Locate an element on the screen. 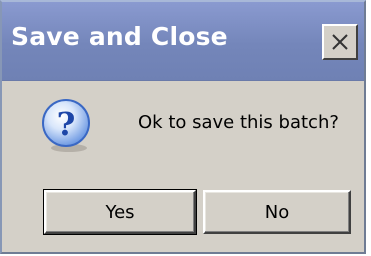 This screenshot has width=371, height=256. dialog-title: Save and Close is located at coordinates (119, 36).